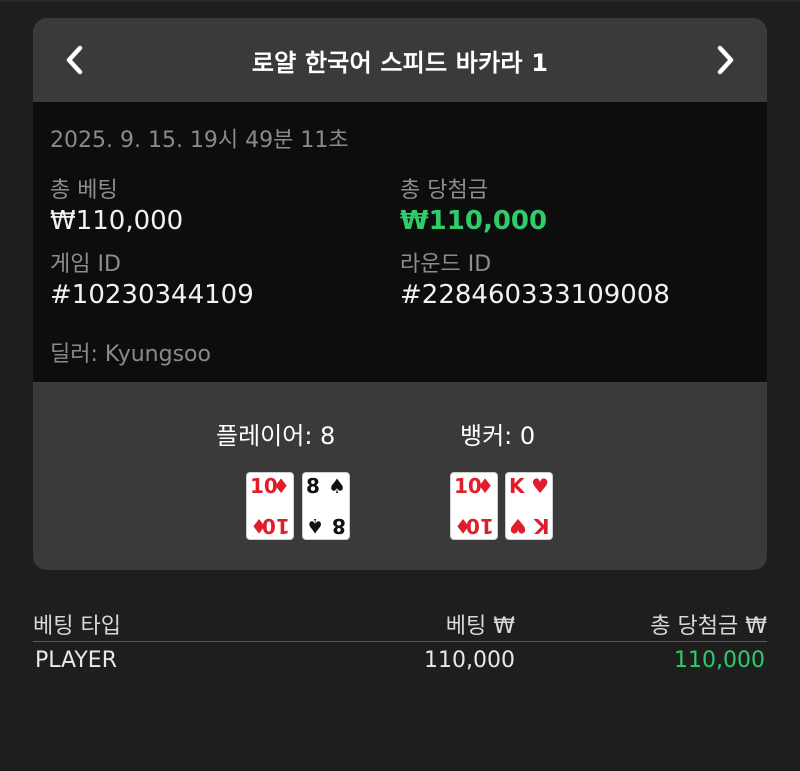  What do you see at coordinates (400, 663) in the screenshot?
I see `table-row: PLAYER 110,000 110,000` at bounding box center [400, 663].